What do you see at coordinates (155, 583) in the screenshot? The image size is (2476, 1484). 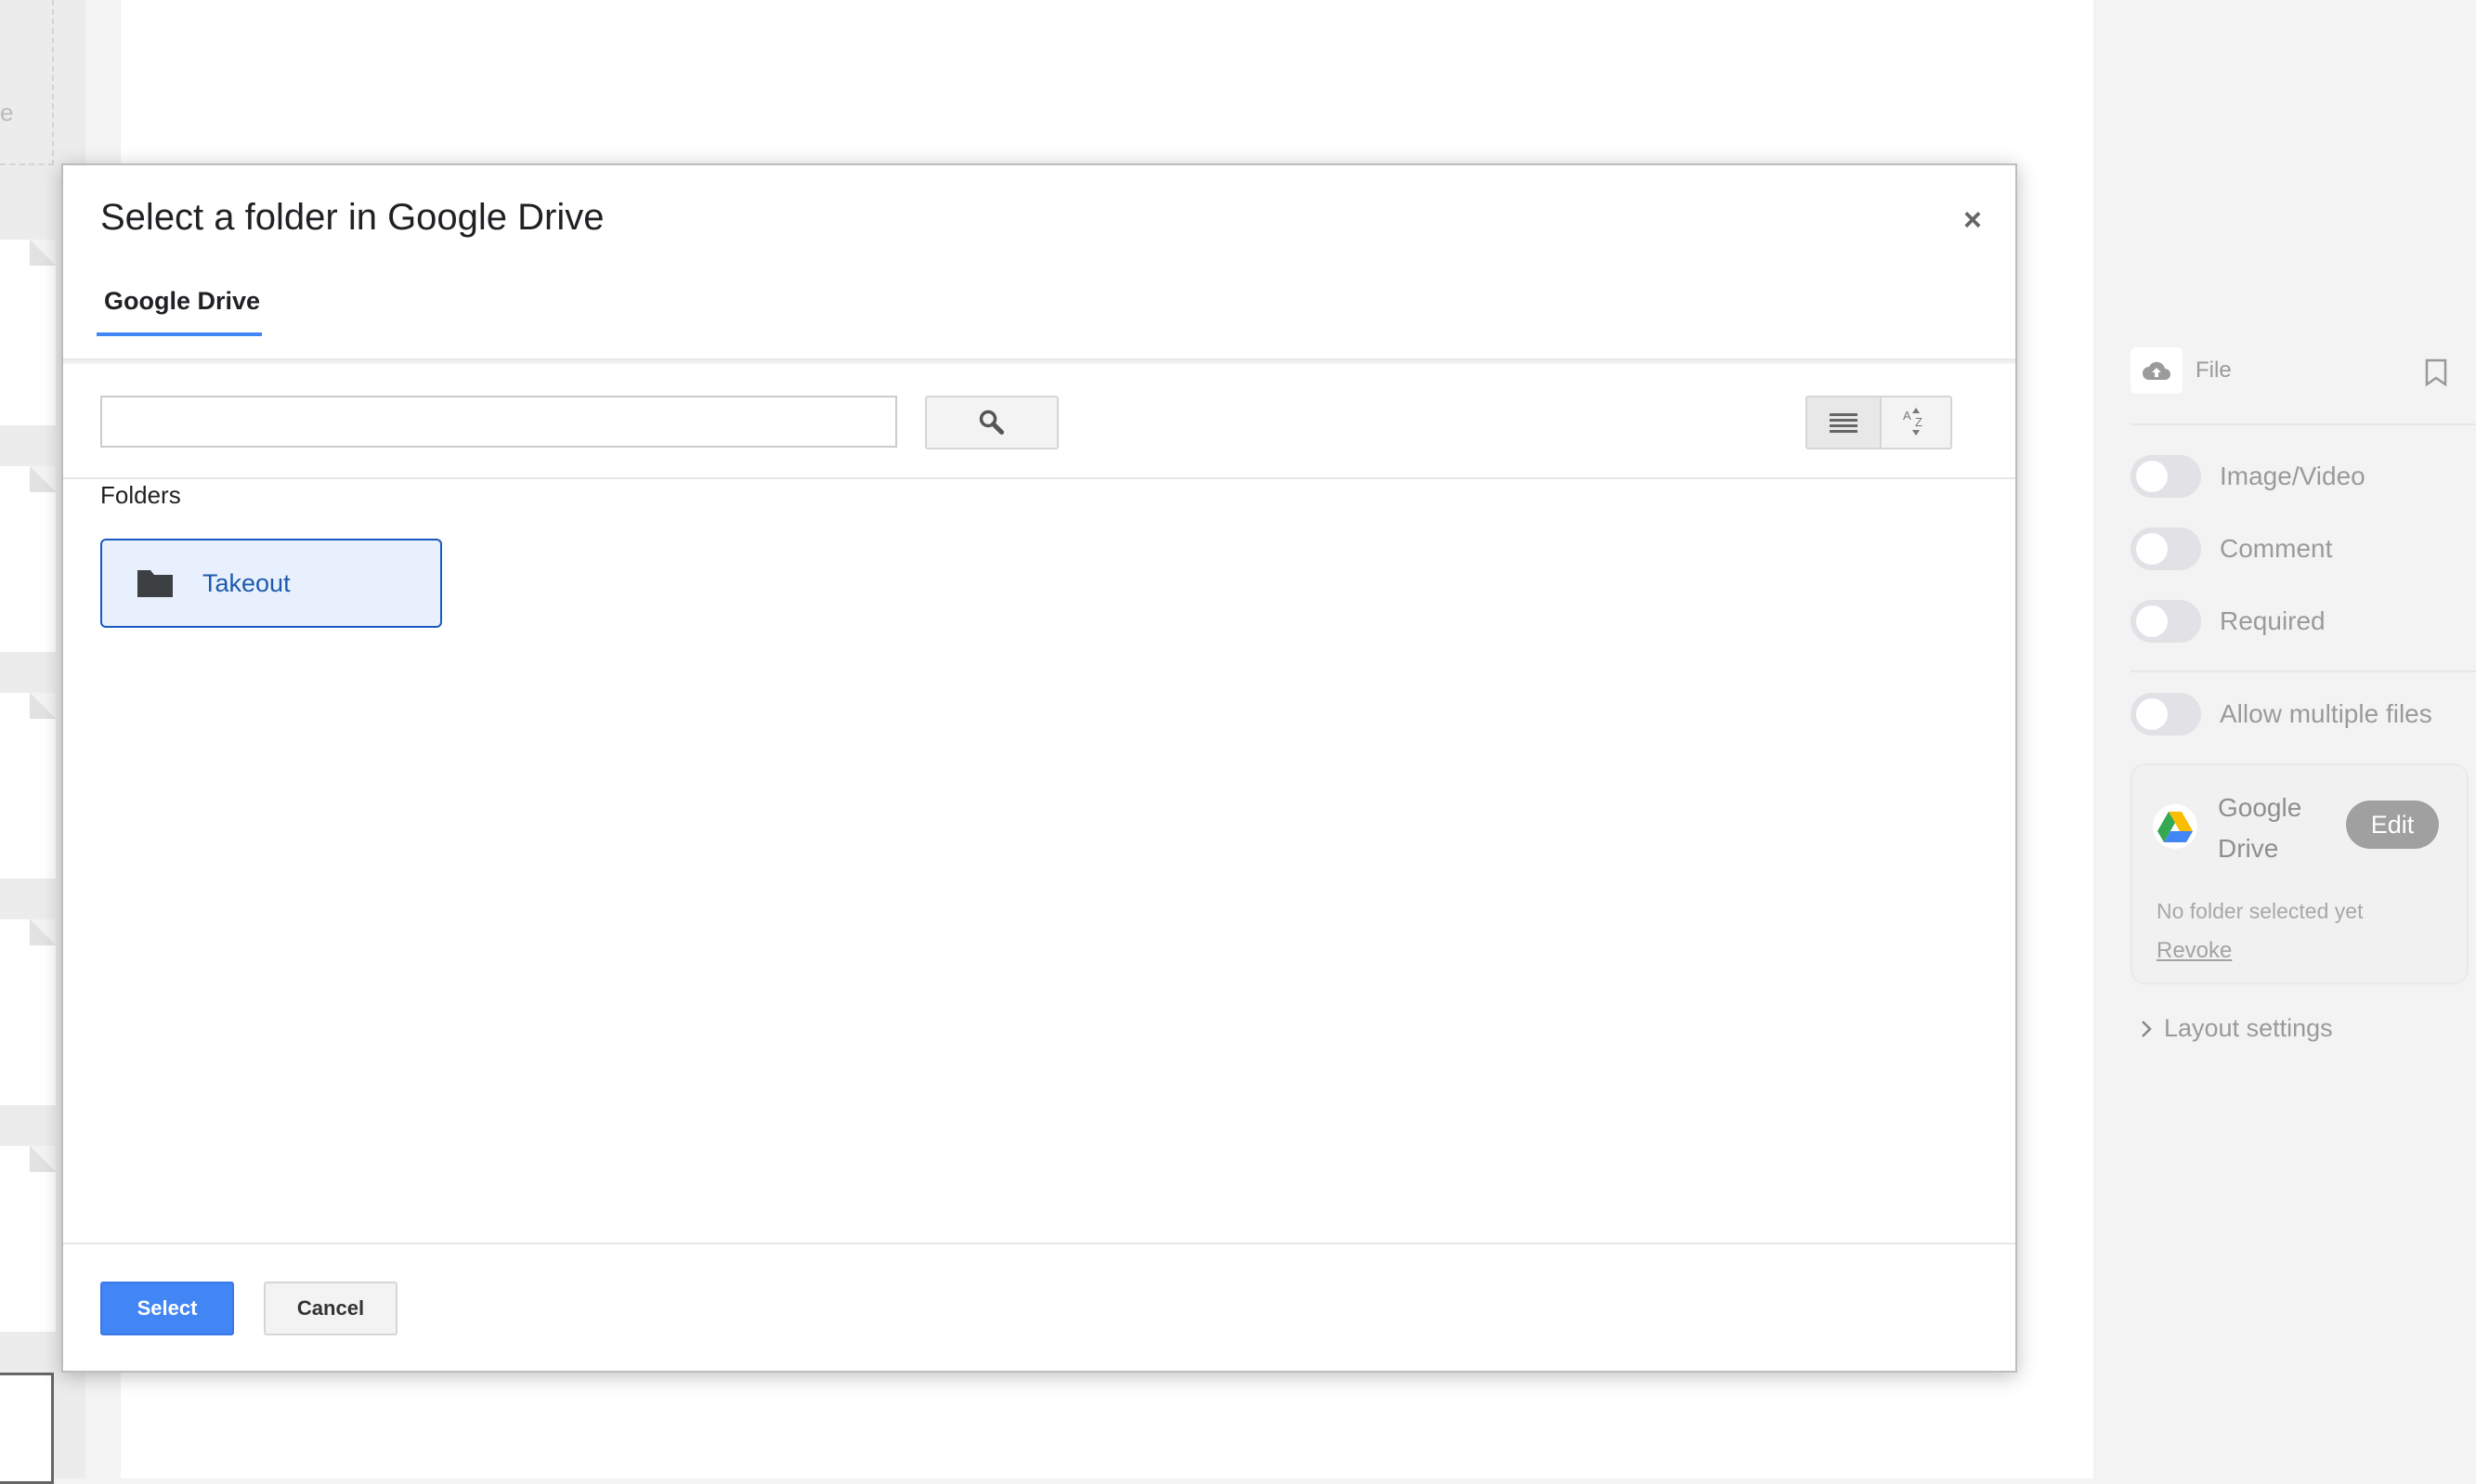 I see `folder-icon` at bounding box center [155, 583].